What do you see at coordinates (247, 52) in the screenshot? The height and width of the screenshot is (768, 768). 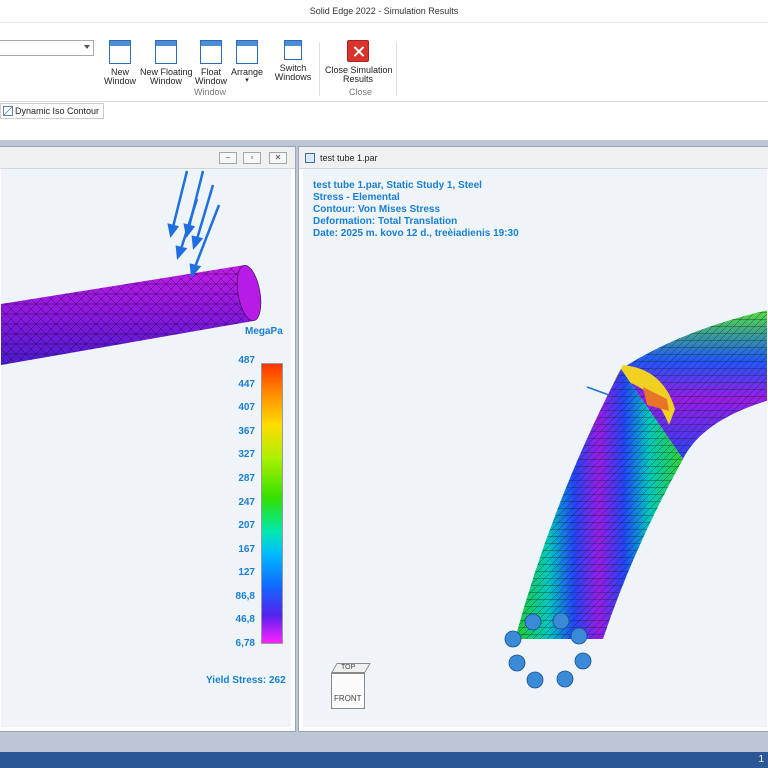 I see `arrange-icon` at bounding box center [247, 52].